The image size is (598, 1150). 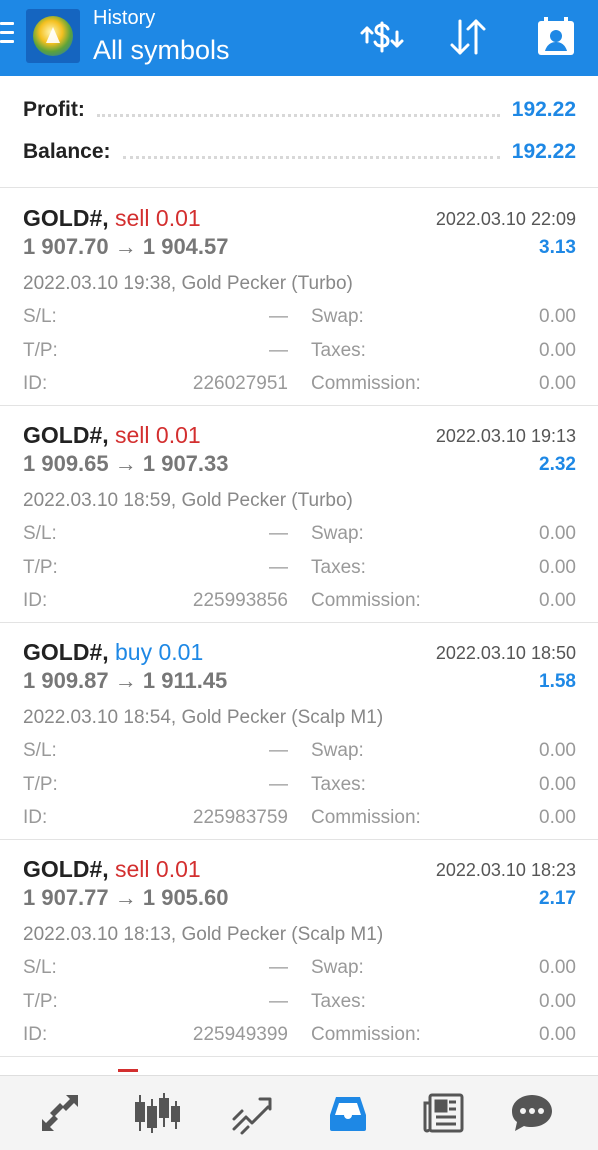 What do you see at coordinates (188, 500) in the screenshot?
I see `deal-comment: 2022.03.10 18:59, Gold Pecker (Turbo)` at bounding box center [188, 500].